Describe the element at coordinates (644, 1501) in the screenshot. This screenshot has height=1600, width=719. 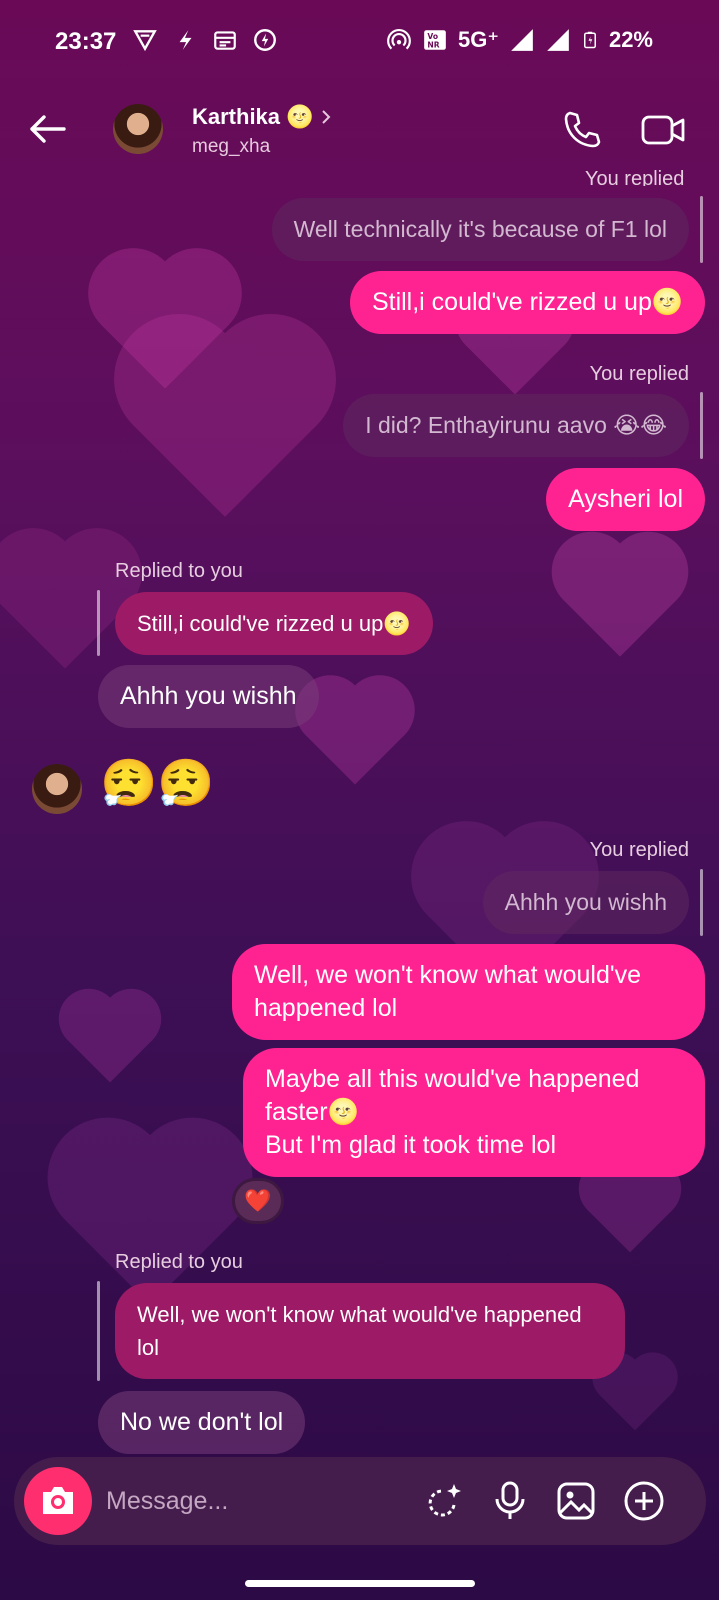
I see `plus-icon` at that location.